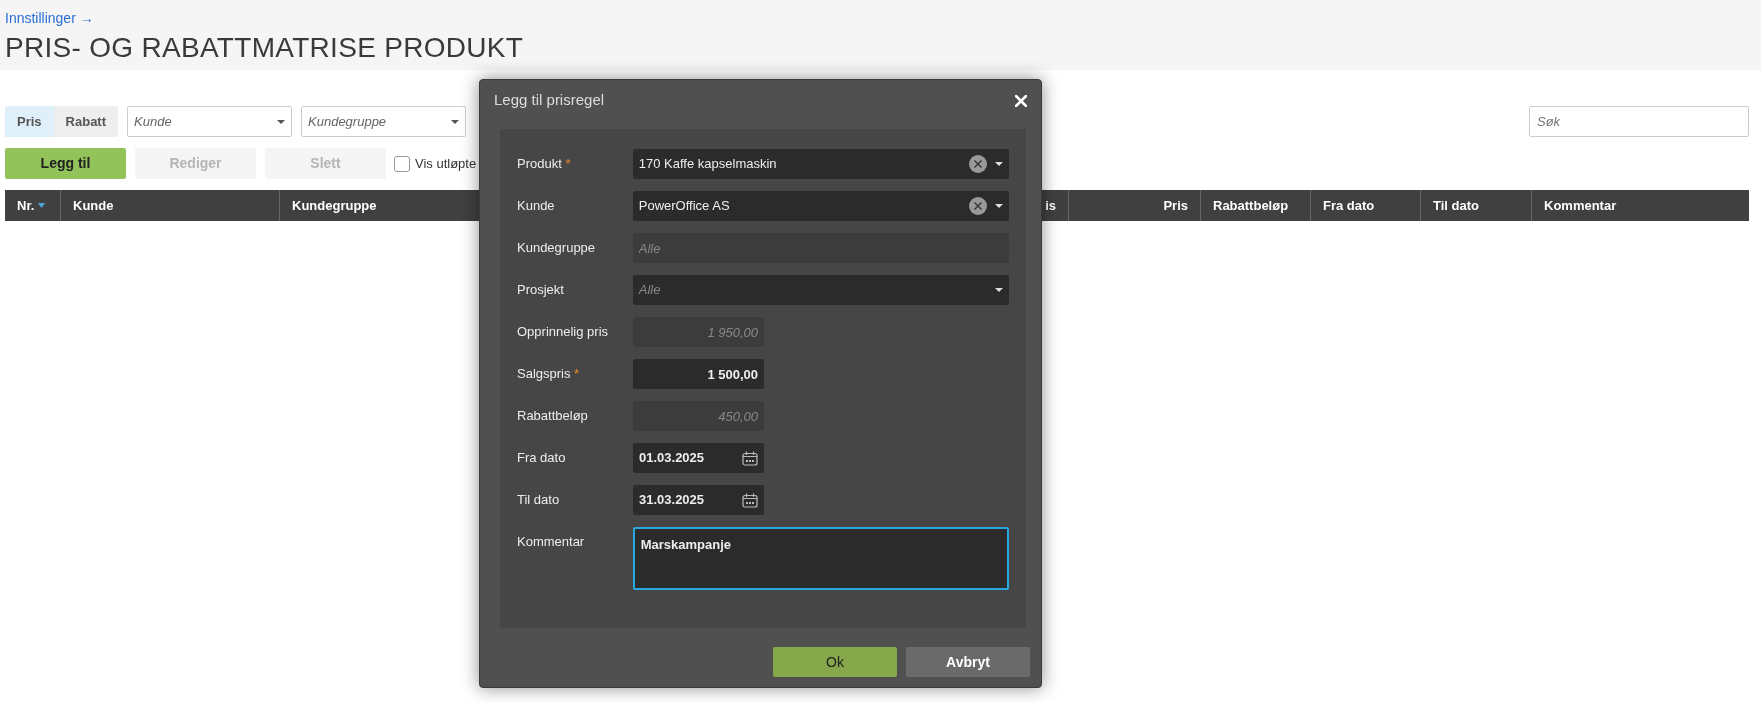 Image resolution: width=1761 pixels, height=702 pixels. I want to click on close-icon, so click(1021, 100).